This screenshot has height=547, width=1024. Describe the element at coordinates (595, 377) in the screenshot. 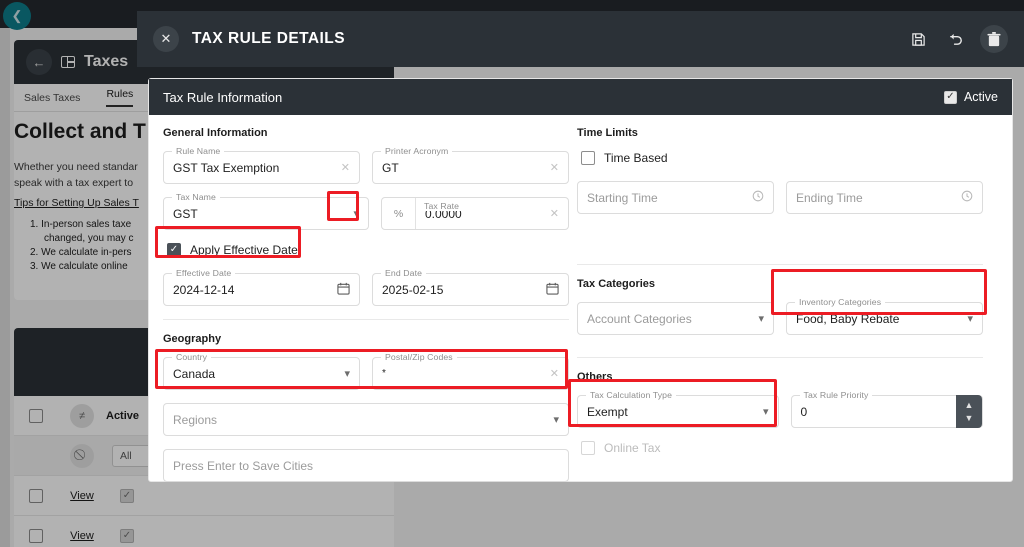

I see `section-title-others: Others` at that location.